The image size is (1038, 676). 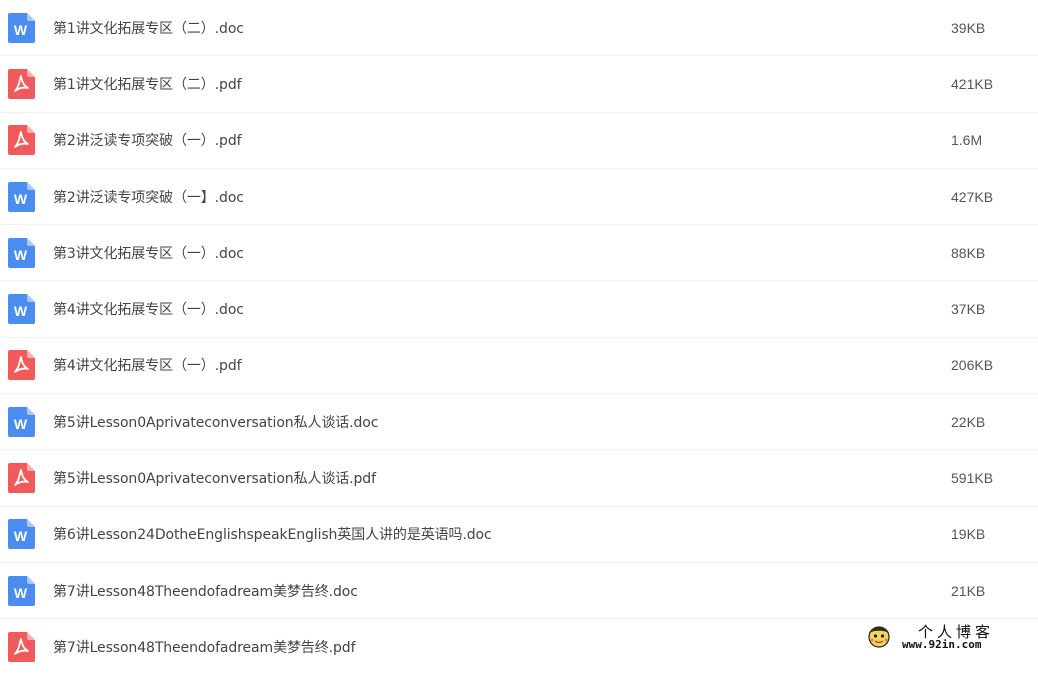 I want to click on file-size: 88KB, so click(x=968, y=252).